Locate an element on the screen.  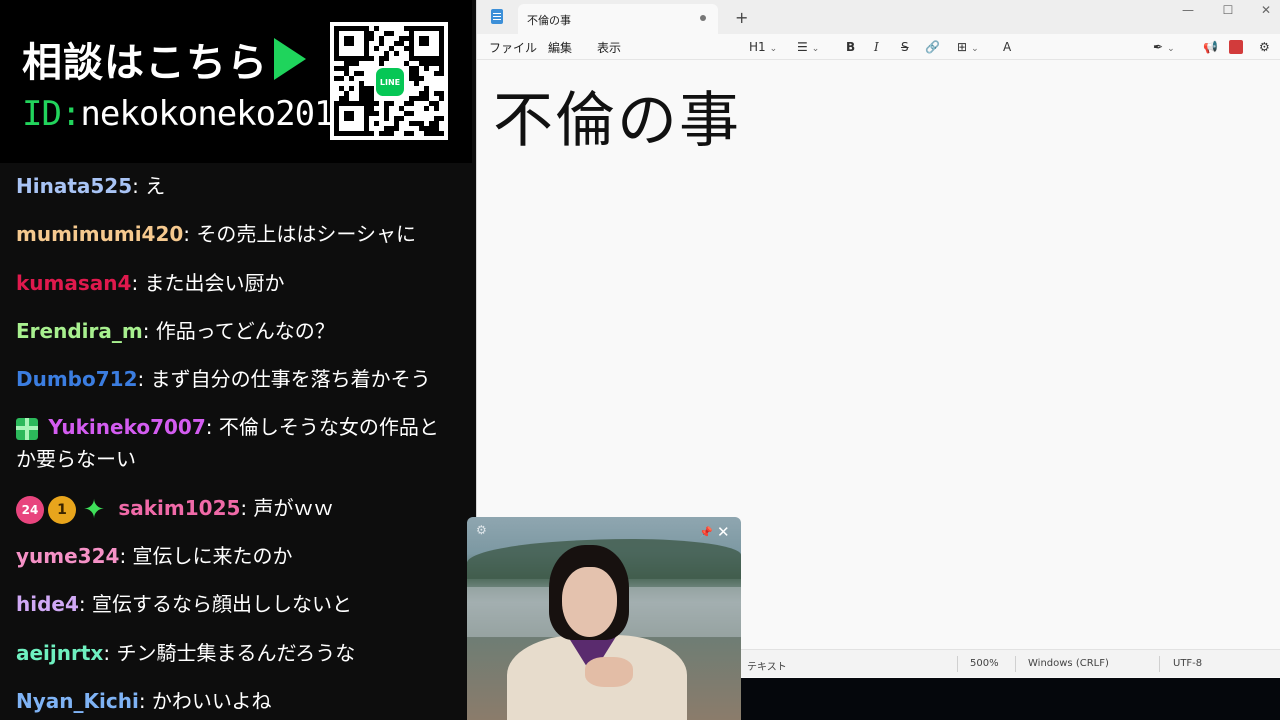
camera-person-hand is located at coordinates (609, 672).